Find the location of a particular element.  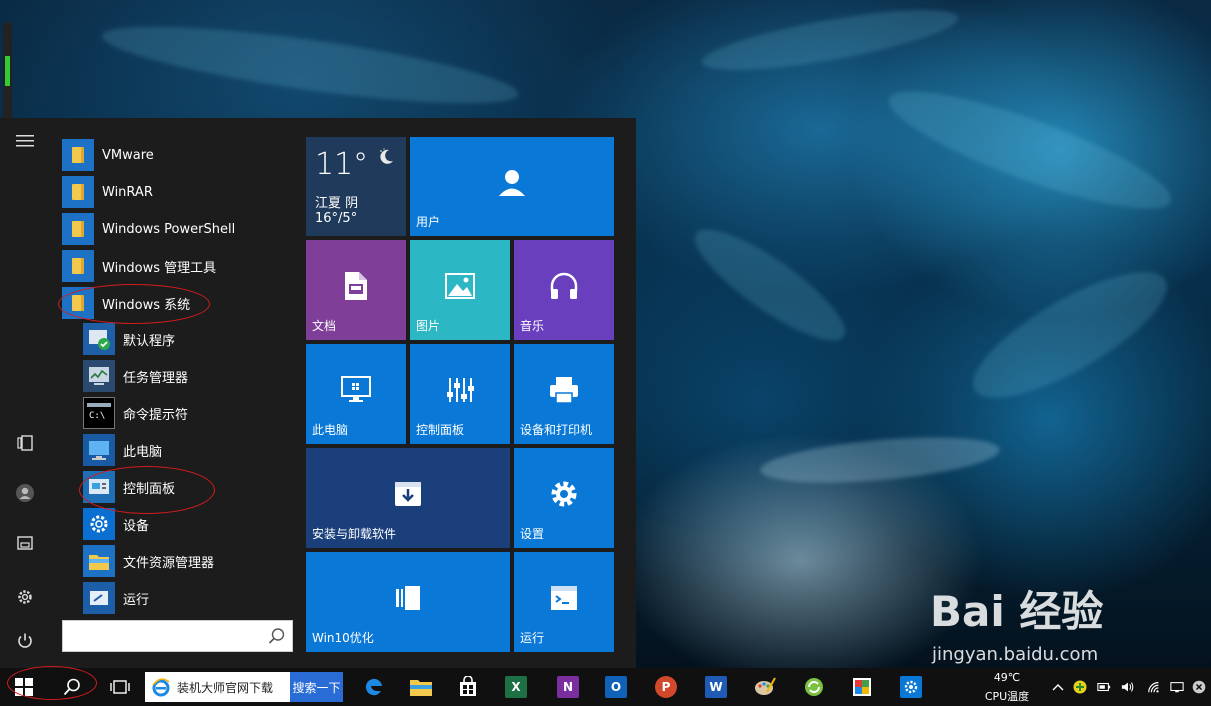

svg-text: C:\ is located at coordinates (97, 416).